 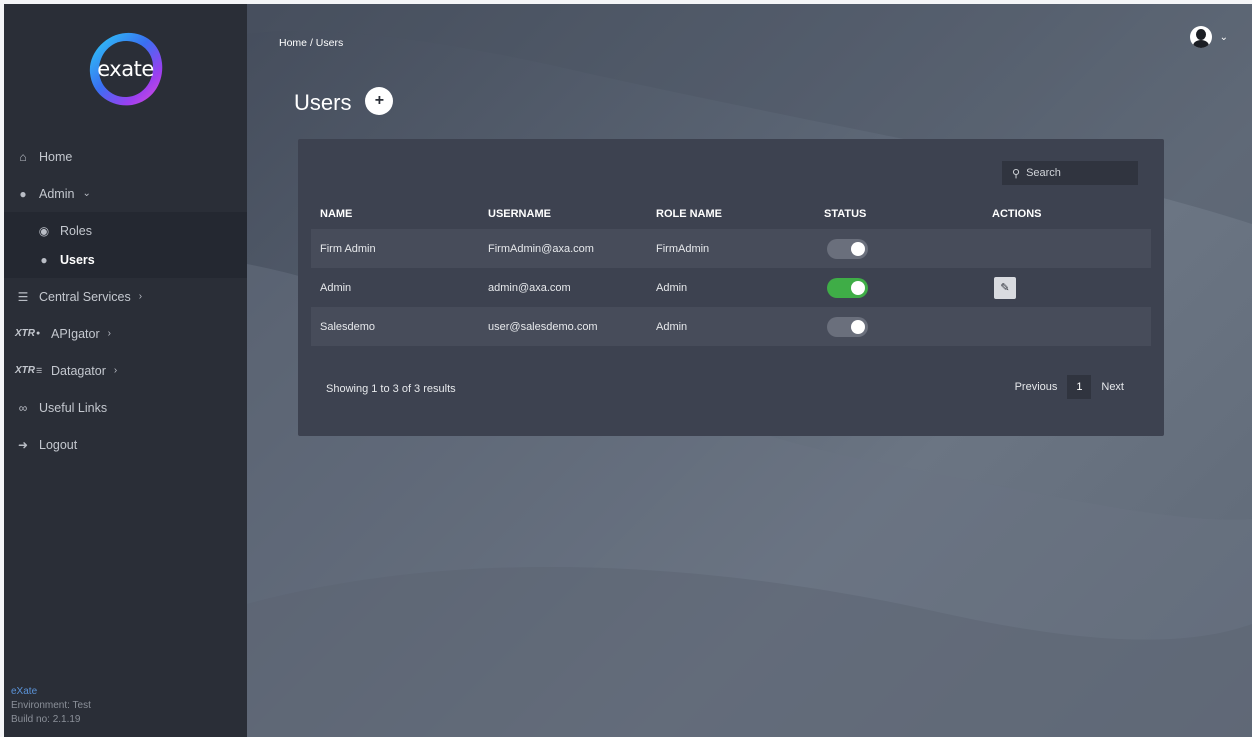 I want to click on footer-info: eXate Environment: Test Build no: 2.1.19, so click(x=51, y=706).